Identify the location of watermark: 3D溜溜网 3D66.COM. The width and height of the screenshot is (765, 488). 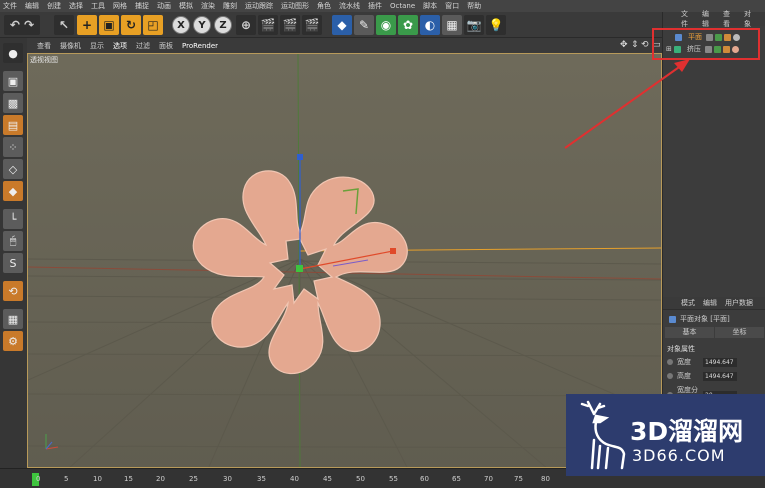
(665, 435).